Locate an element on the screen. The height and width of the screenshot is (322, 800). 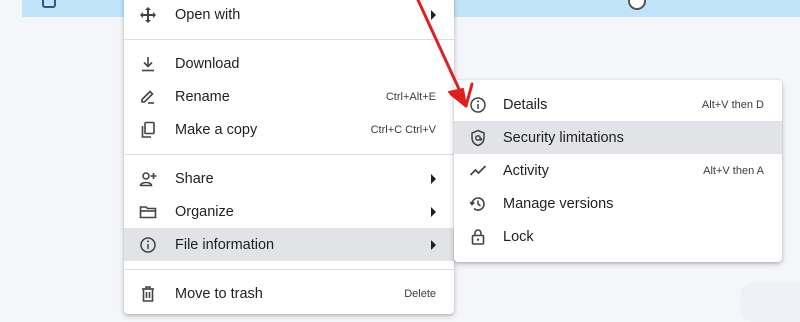
menu-item-shortcut: Ctrl+Alt+E is located at coordinates (410, 96).